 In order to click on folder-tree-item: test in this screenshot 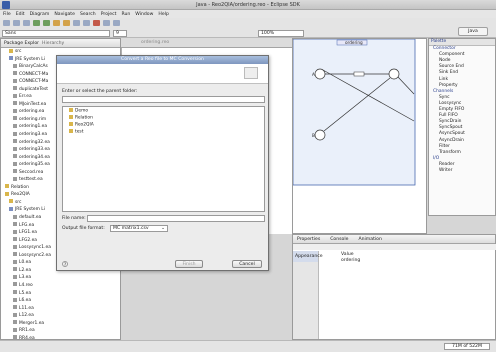, I will do `click(164, 132)`.